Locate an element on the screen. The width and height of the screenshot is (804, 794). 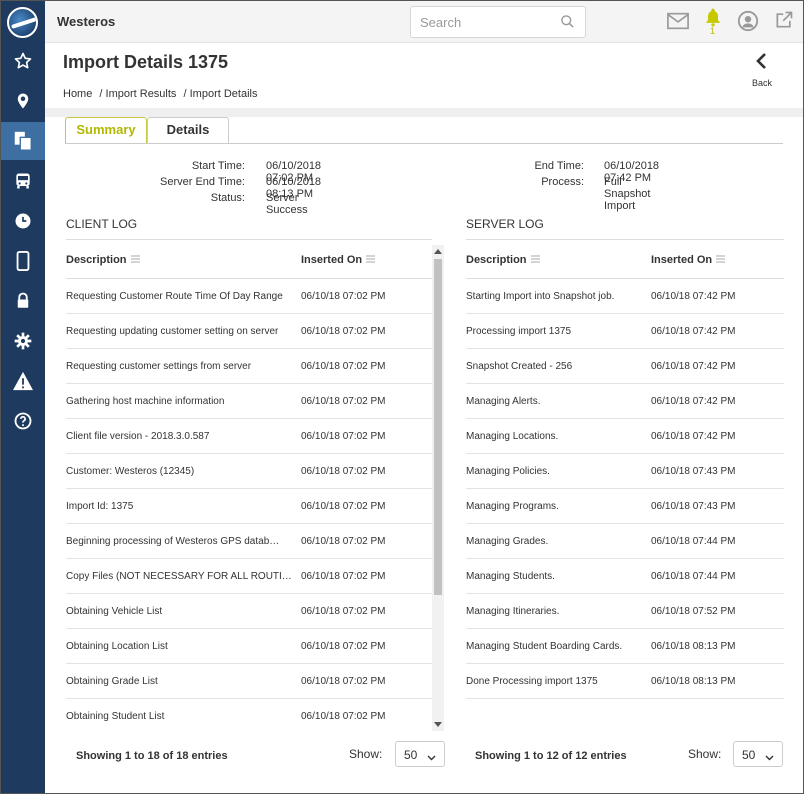
breadcrumb: Home / Import Results / Import Details is located at coordinates (162, 94).